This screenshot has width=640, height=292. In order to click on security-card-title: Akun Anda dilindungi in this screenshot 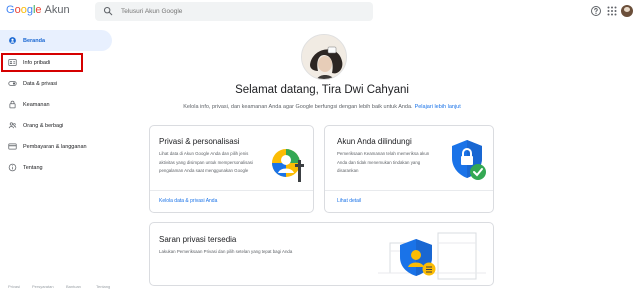, I will do `click(374, 141)`.